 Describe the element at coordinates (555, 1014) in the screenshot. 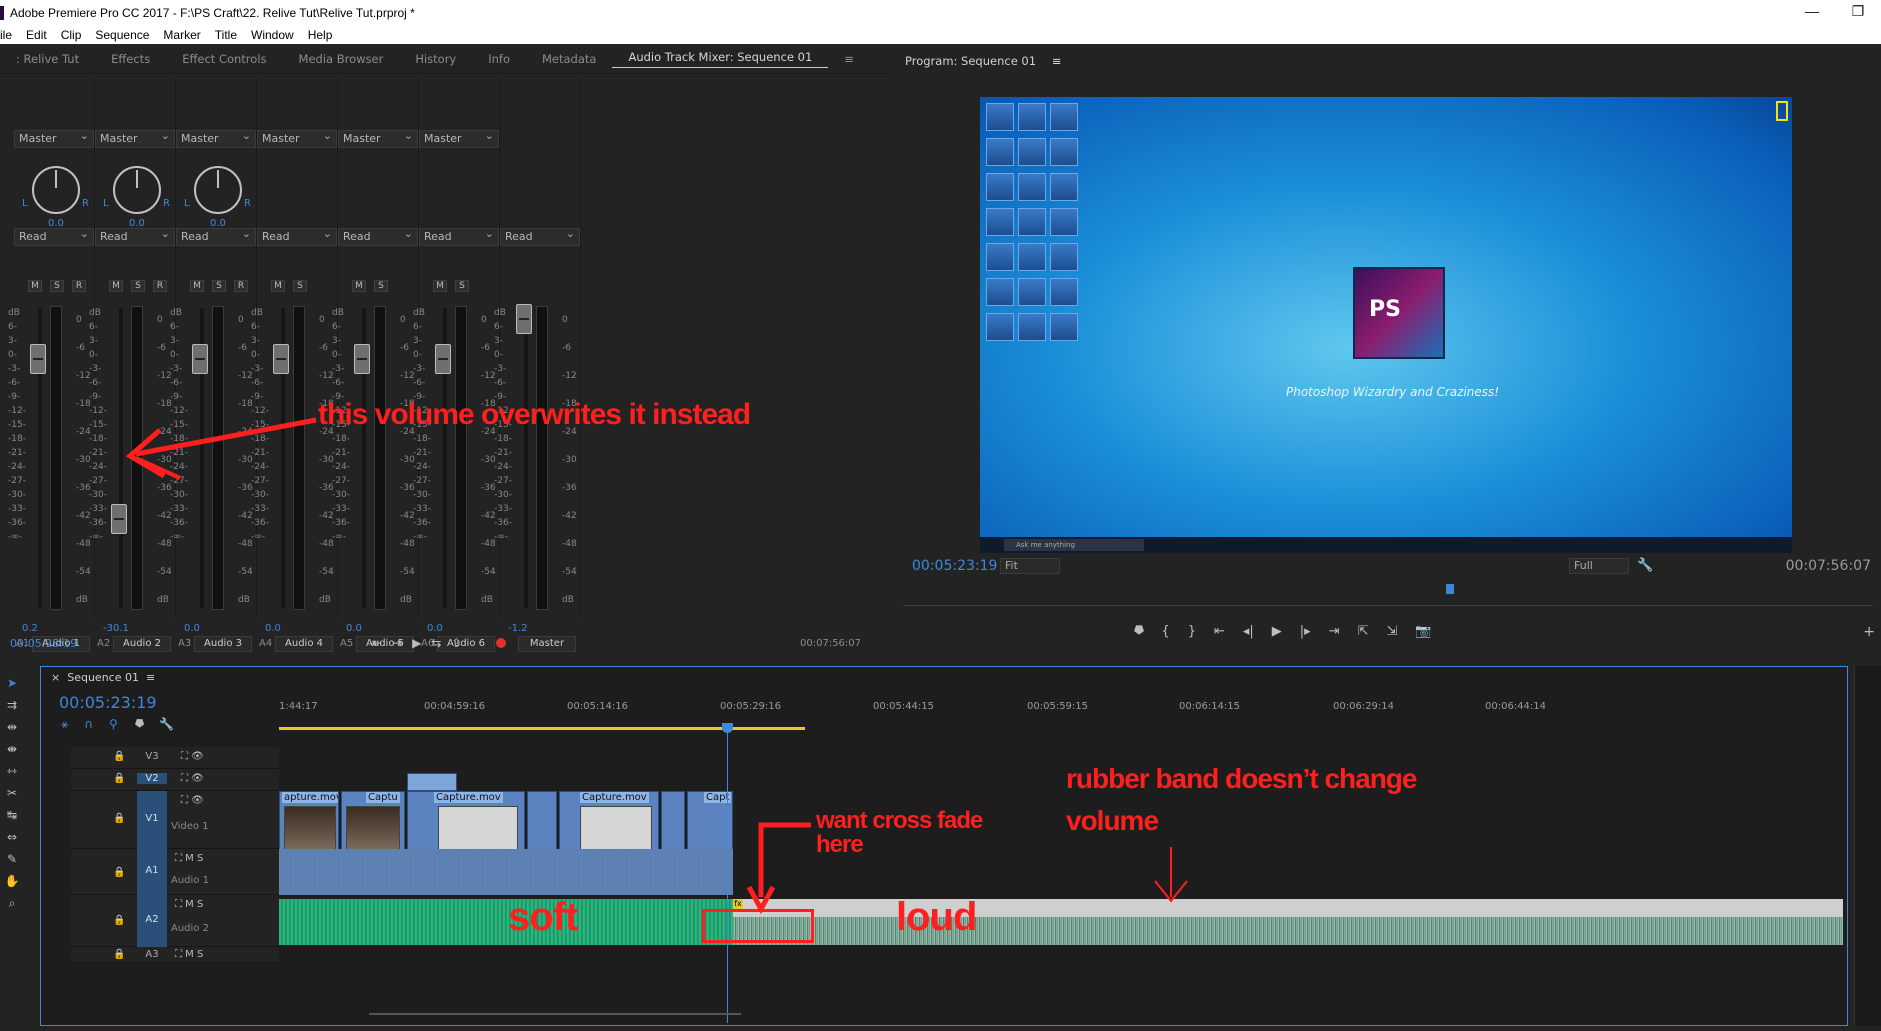

I see `scroll-thumb` at that location.